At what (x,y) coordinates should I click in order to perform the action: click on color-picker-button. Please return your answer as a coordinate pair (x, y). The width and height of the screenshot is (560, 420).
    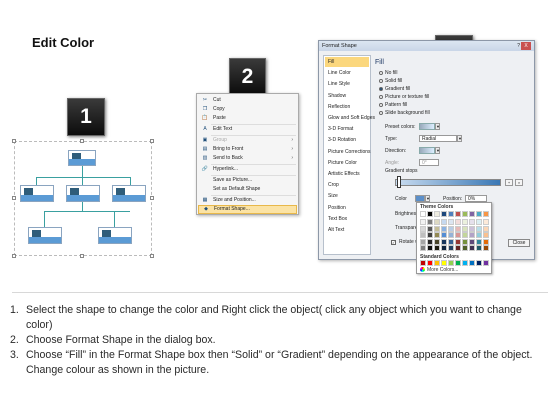
    Looking at the image, I should click on (420, 198).